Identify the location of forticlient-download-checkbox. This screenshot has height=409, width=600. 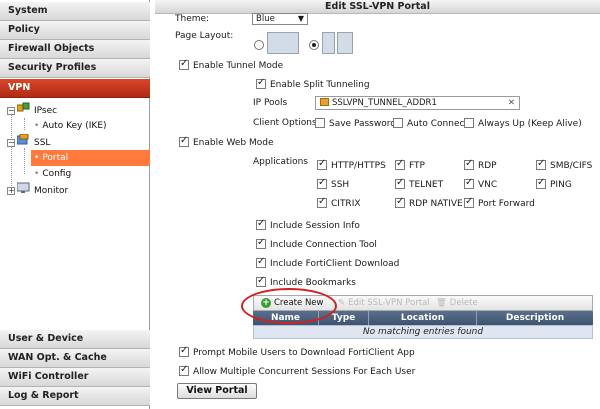
(261, 262).